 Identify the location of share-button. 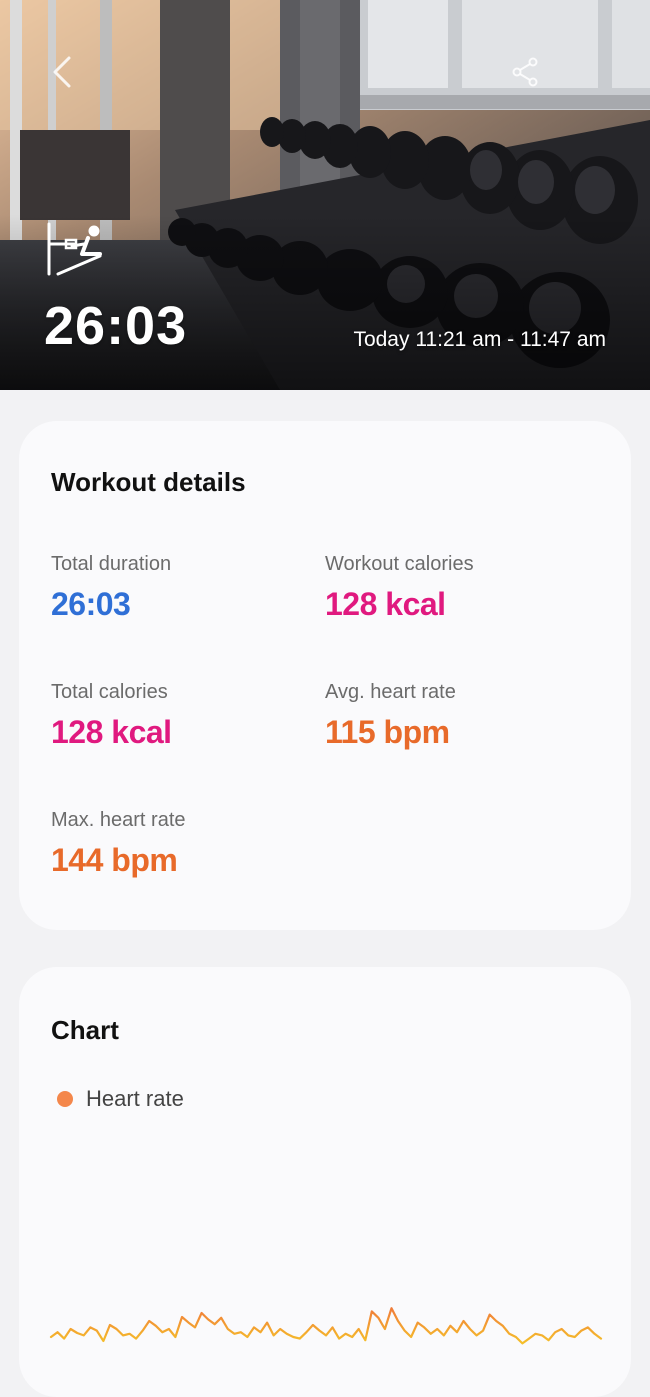
(525, 72).